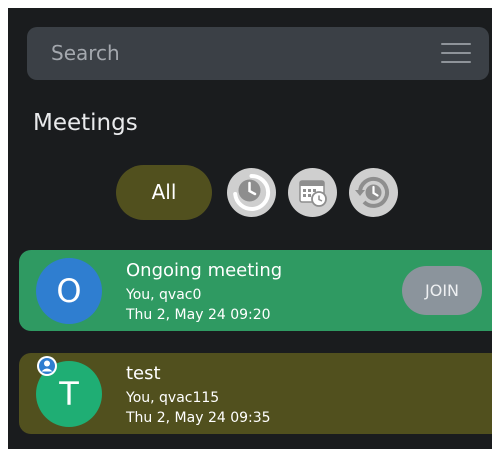  What do you see at coordinates (85, 123) in the screenshot?
I see `section-title: Meetings` at bounding box center [85, 123].